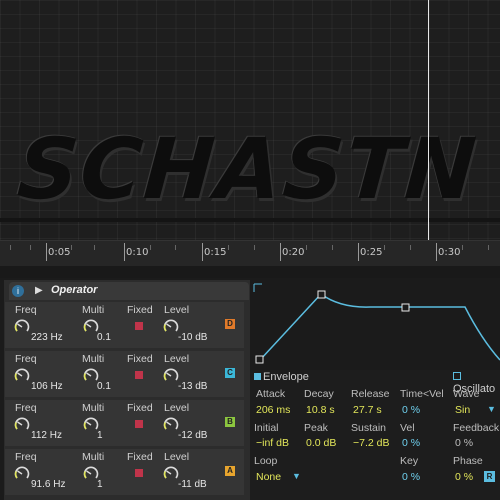 This screenshot has width=500, height=500. Describe the element at coordinates (405, 307) in the screenshot. I see `envelope-point-sustain` at that location.